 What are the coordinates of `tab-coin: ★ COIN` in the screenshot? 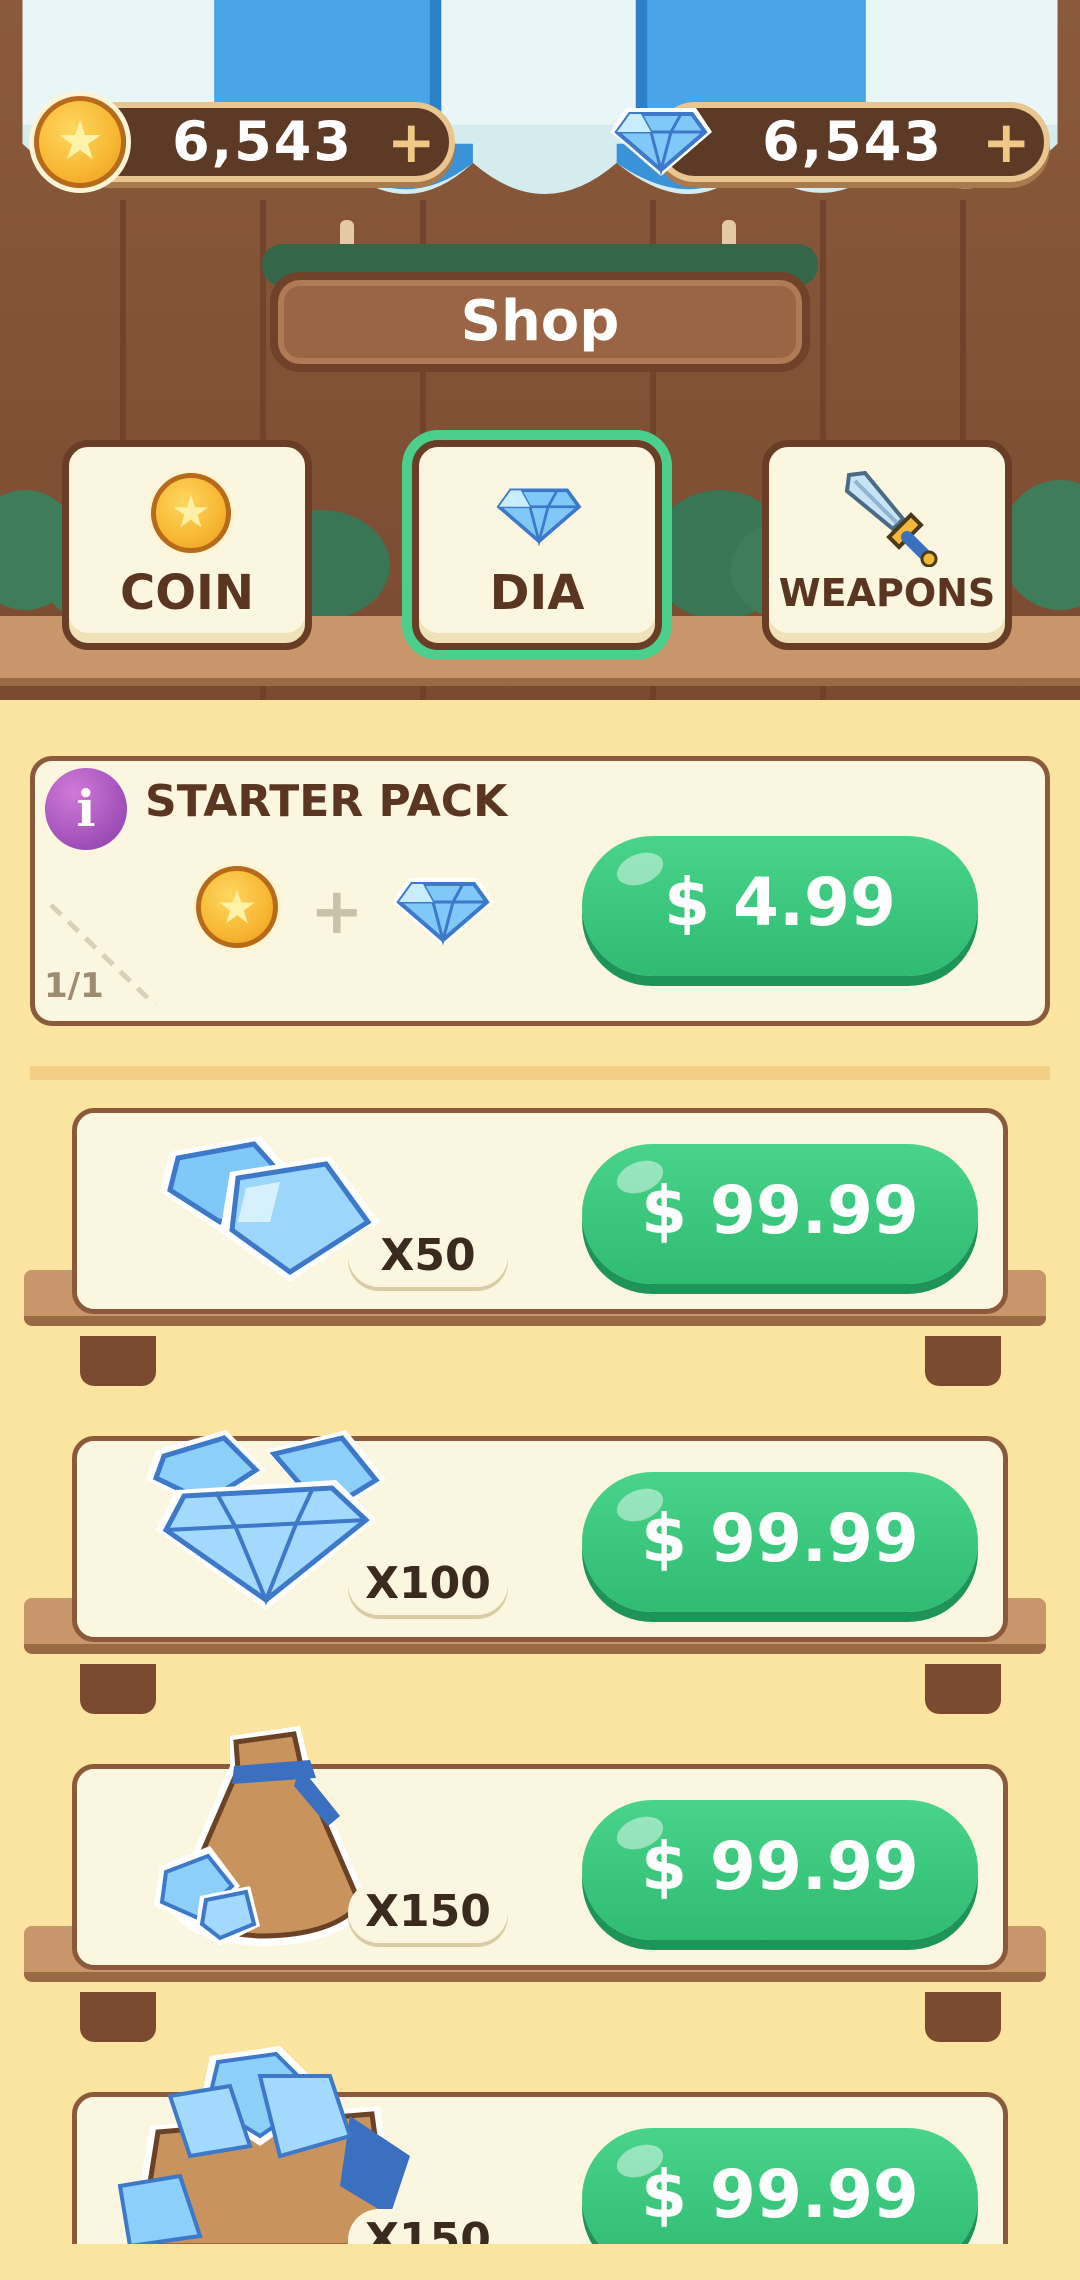 It's located at (187, 545).